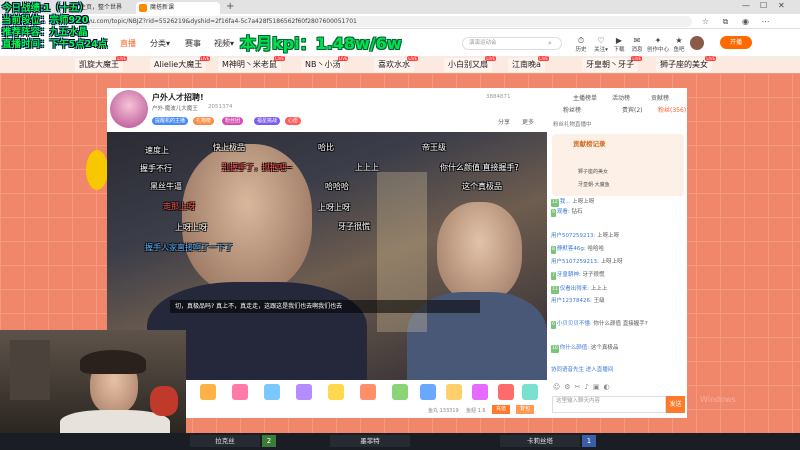  What do you see at coordinates (540, 441) in the screenshot?
I see `player-slot: 卡莉丝塔` at bounding box center [540, 441].